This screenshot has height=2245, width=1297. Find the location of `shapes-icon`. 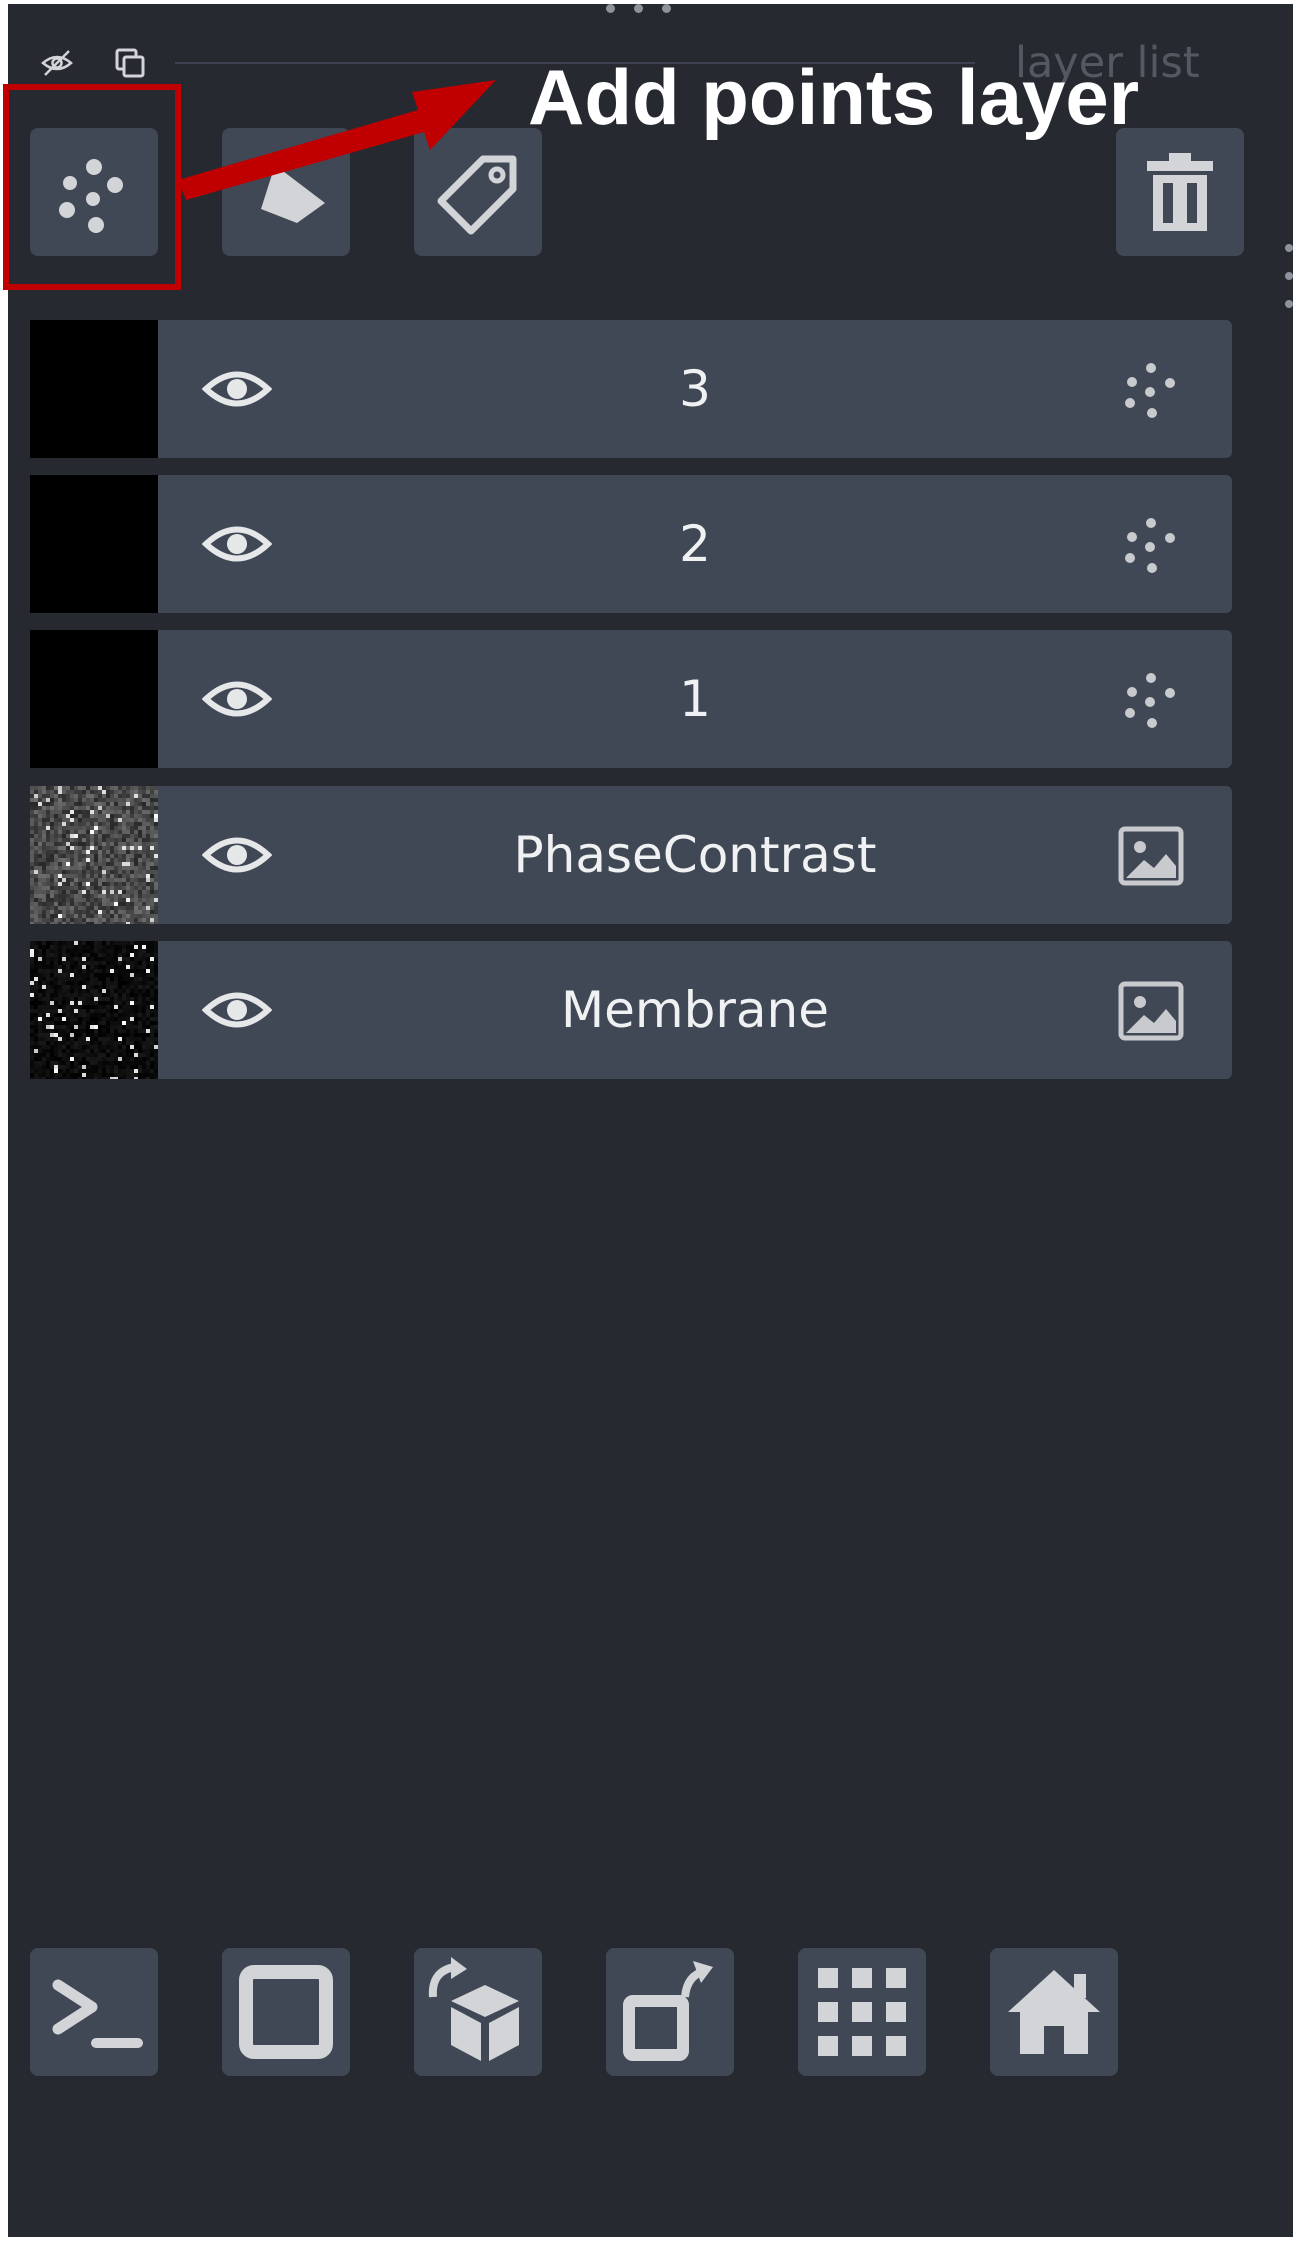

shapes-icon is located at coordinates (293, 194).